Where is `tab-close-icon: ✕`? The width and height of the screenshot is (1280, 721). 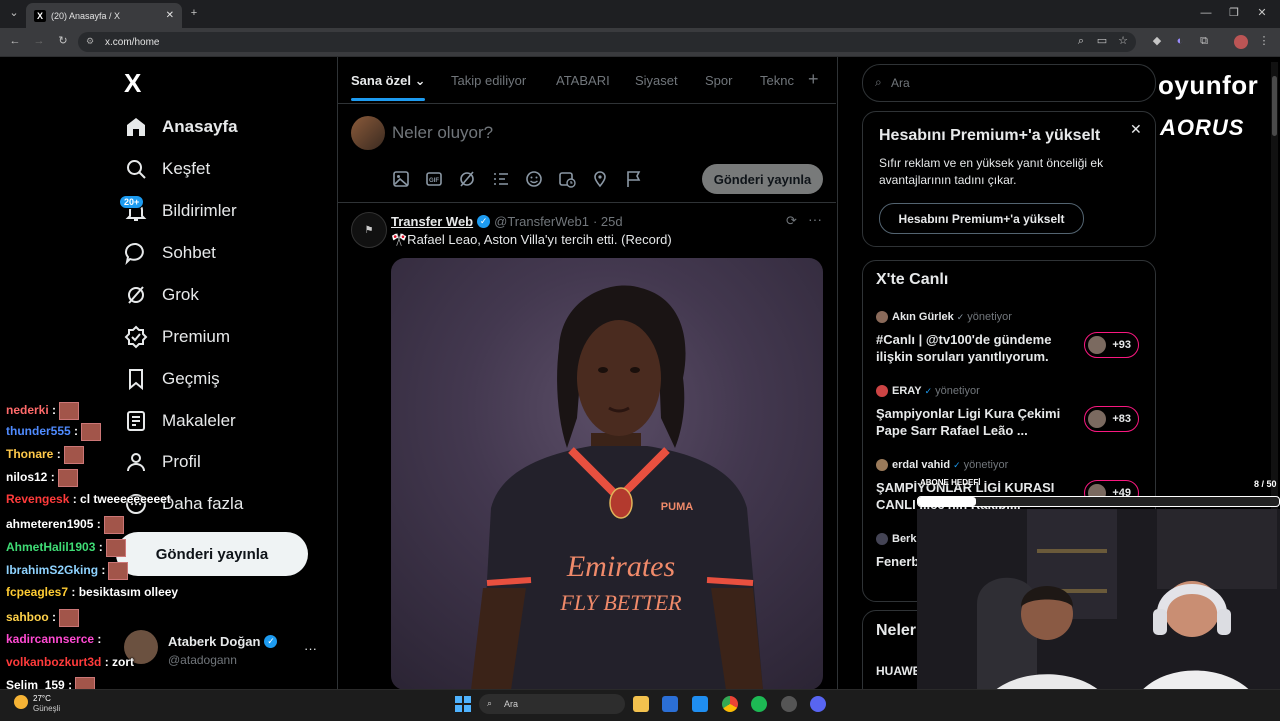 tab-close-icon: ✕ is located at coordinates (170, 15).